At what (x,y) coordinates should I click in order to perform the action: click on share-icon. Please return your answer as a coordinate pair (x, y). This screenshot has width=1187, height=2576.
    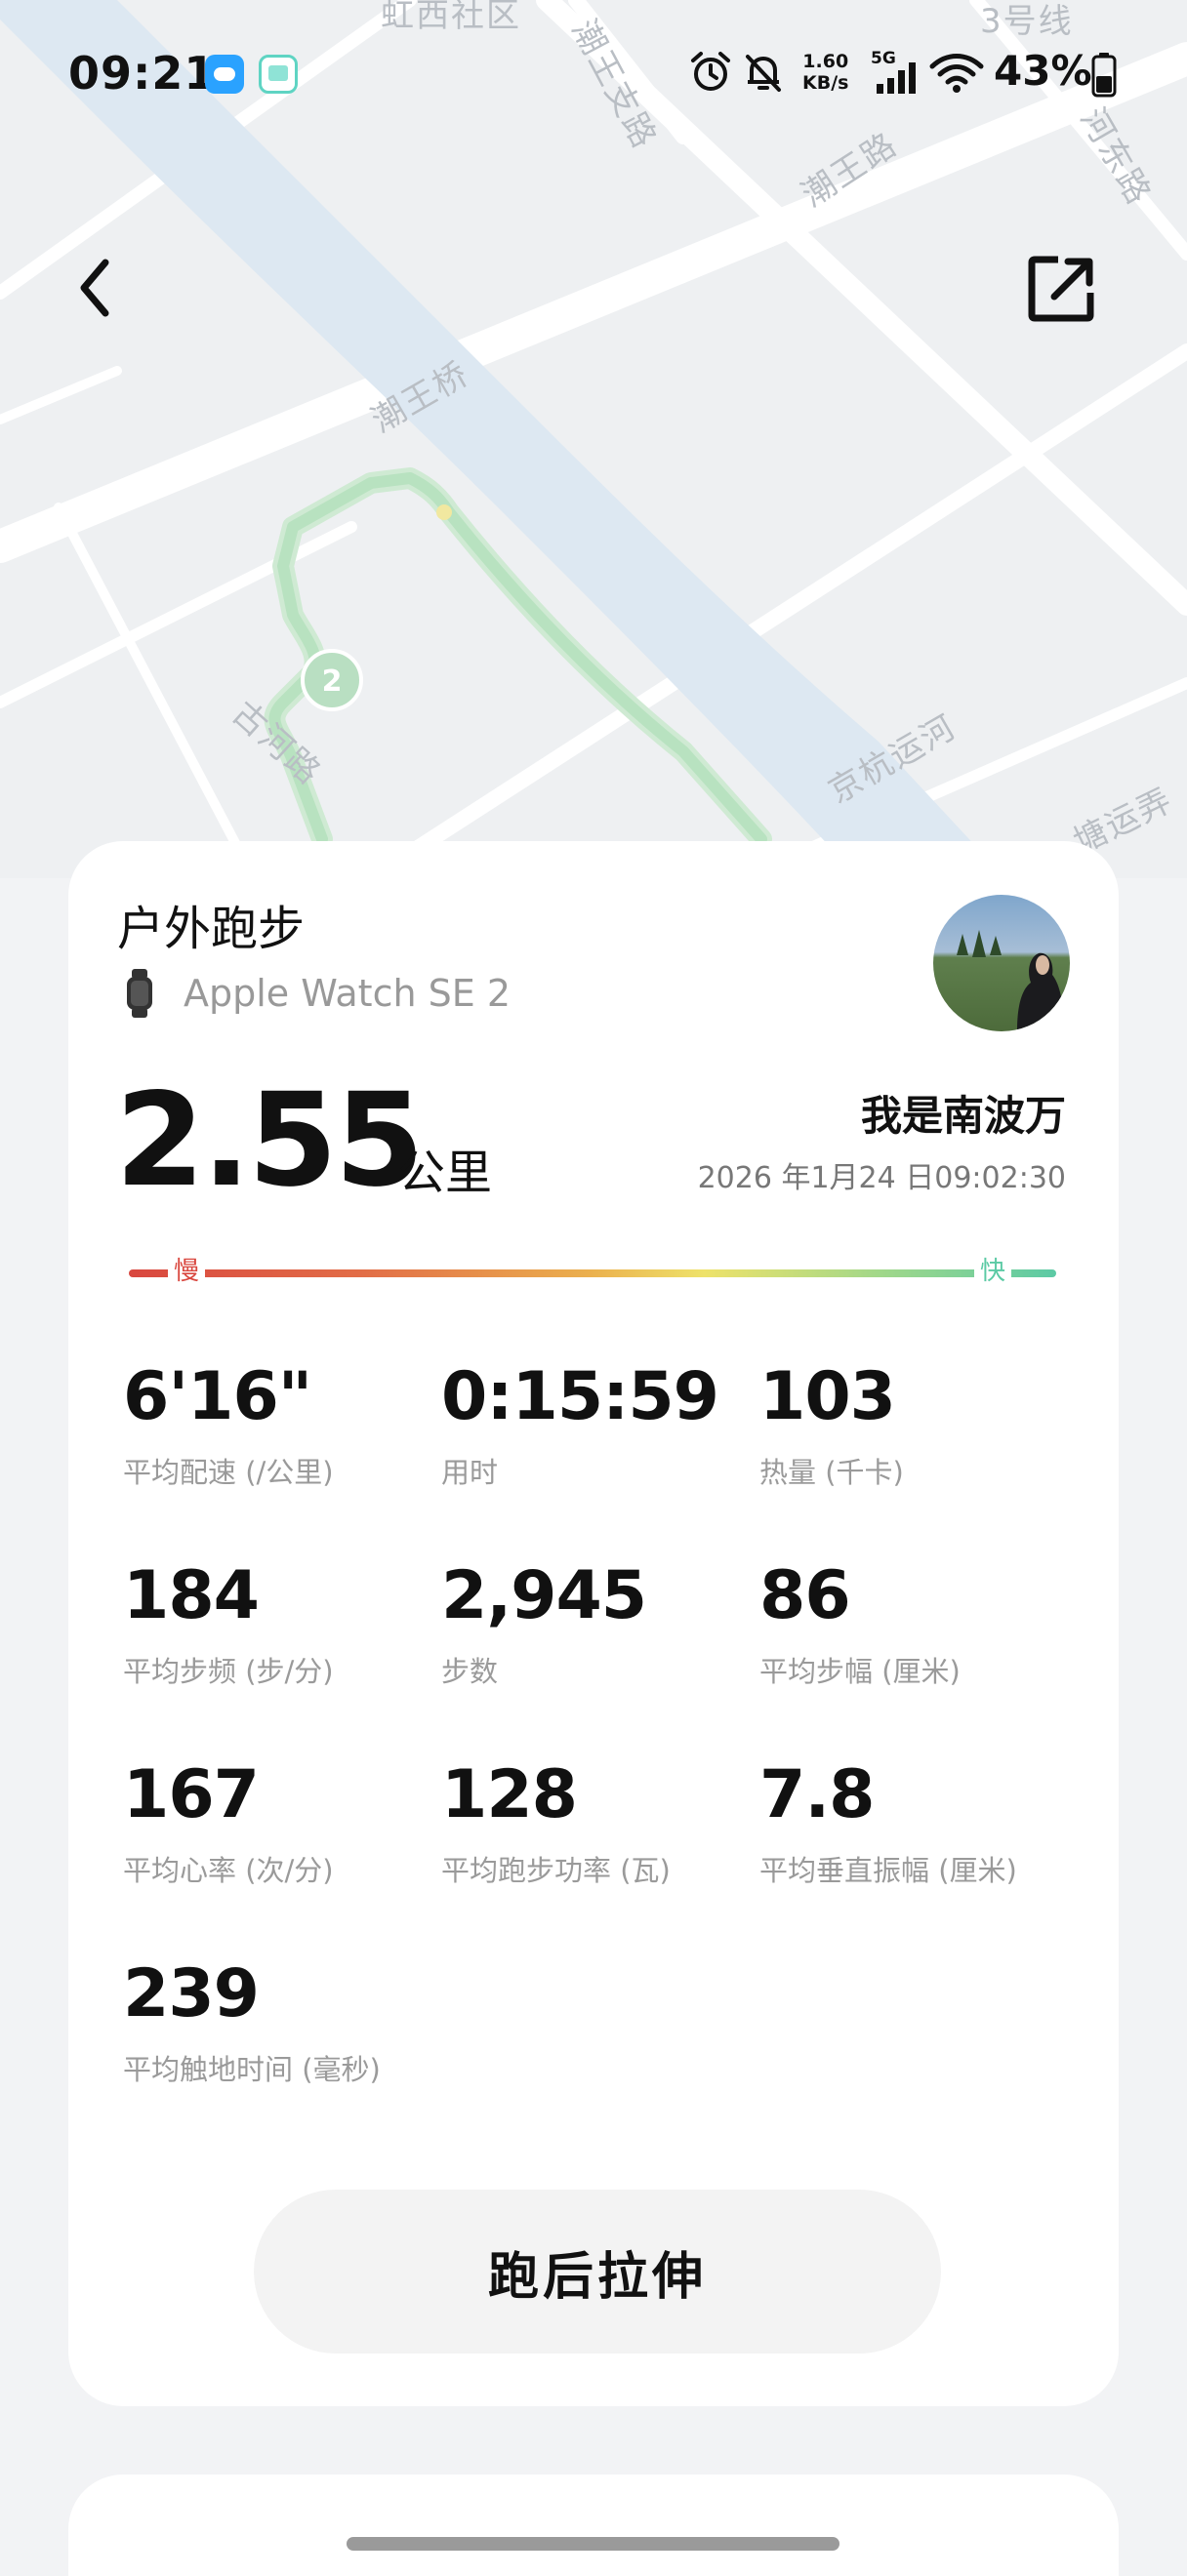
    Looking at the image, I should click on (1061, 289).